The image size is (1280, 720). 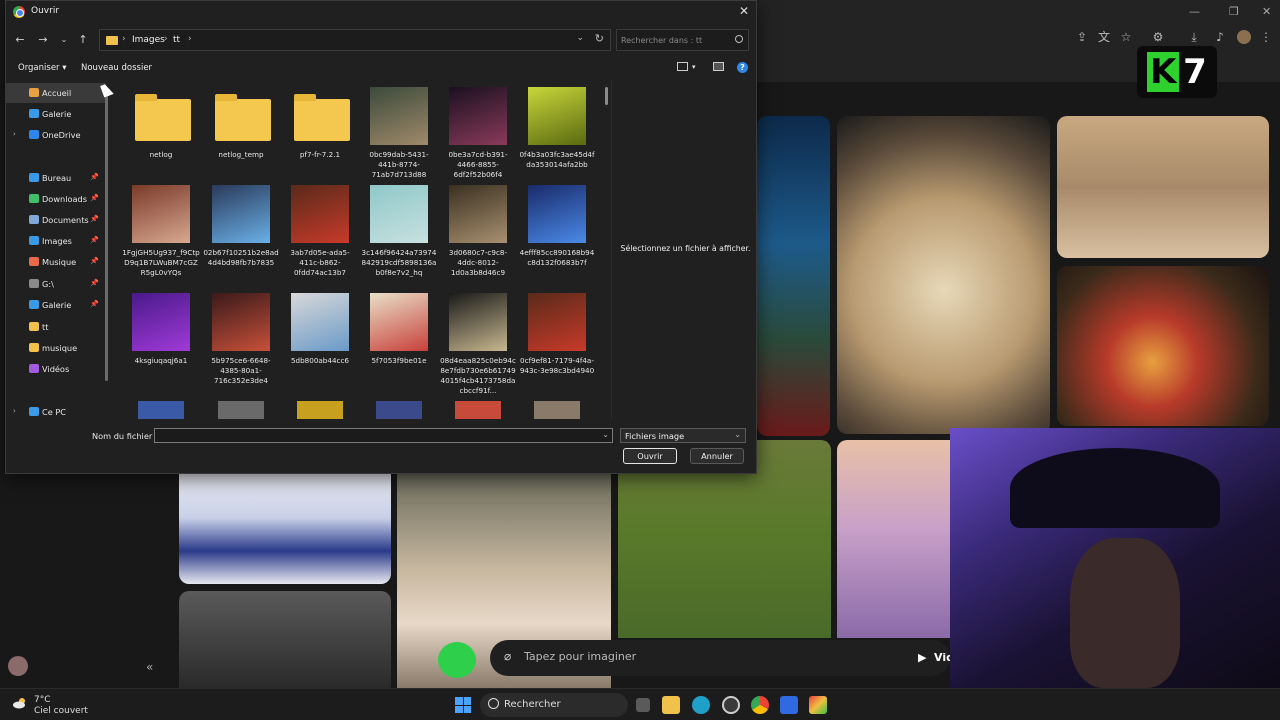 What do you see at coordinates (557, 339) in the screenshot?
I see `image-file-item: 0cf9ef81-7179-4f4a-943c-3e98c3bd4940` at bounding box center [557, 339].